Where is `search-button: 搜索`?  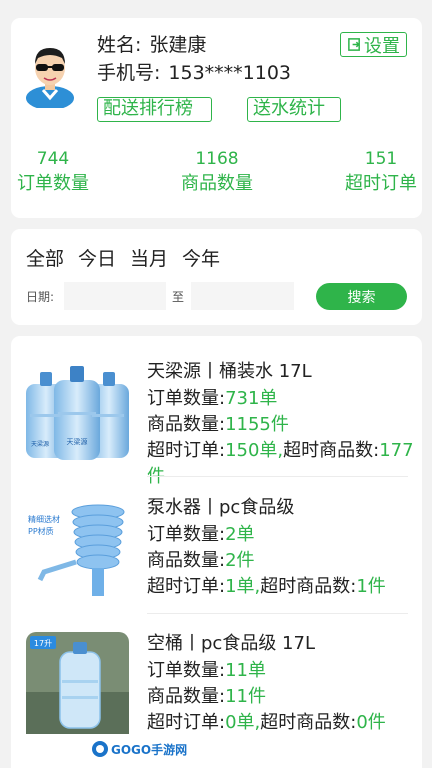
search-button: 搜索 is located at coordinates (361, 296).